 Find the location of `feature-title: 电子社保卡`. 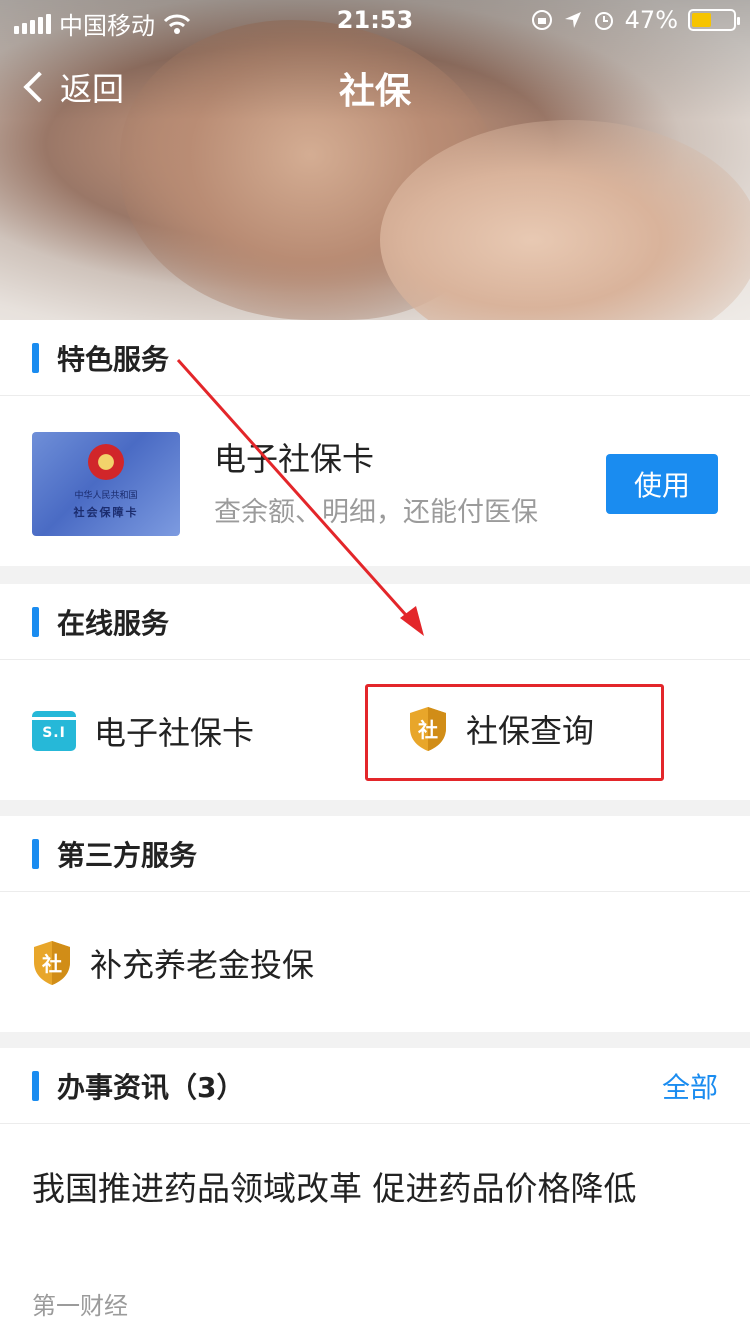

feature-title: 电子社保卡 is located at coordinates (294, 459).